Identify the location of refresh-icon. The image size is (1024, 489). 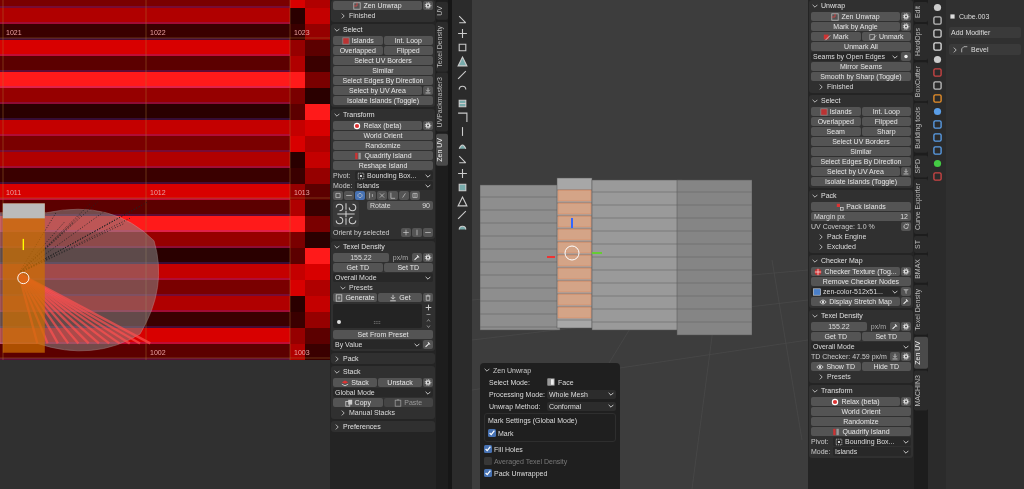
(906, 226).